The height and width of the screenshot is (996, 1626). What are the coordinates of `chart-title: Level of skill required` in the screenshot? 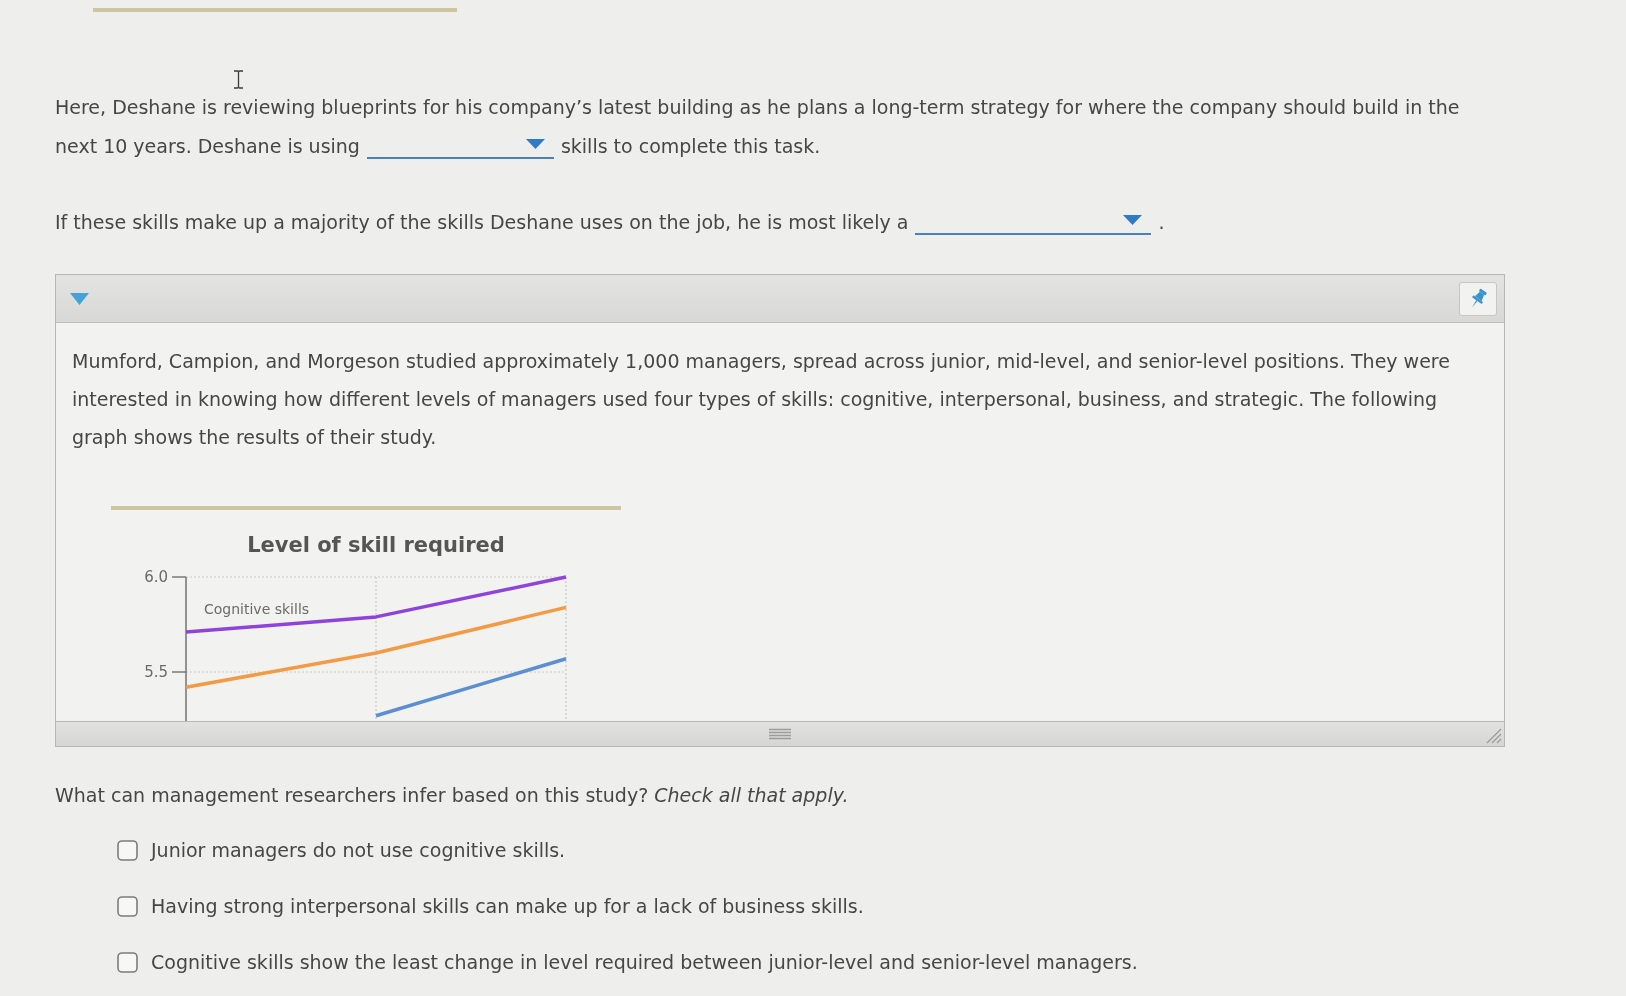 It's located at (376, 545).